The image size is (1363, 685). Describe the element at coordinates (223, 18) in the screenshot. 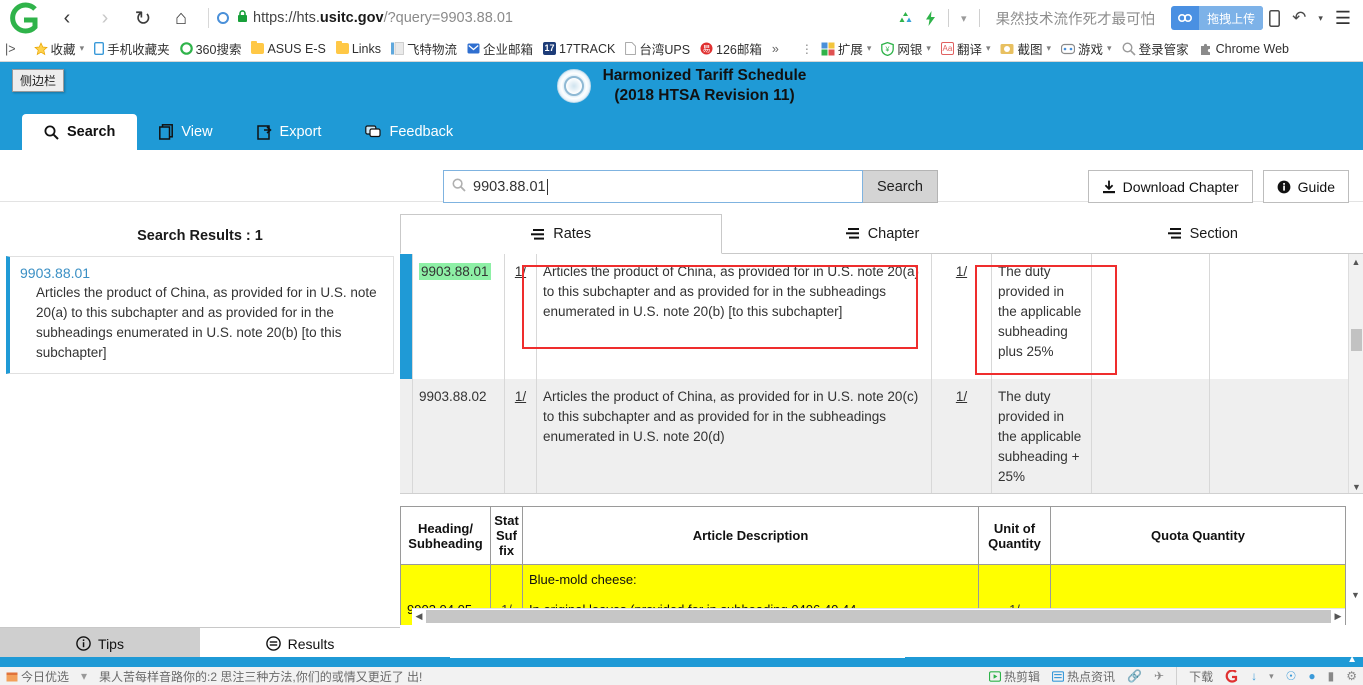

I see `page-info-icon` at that location.